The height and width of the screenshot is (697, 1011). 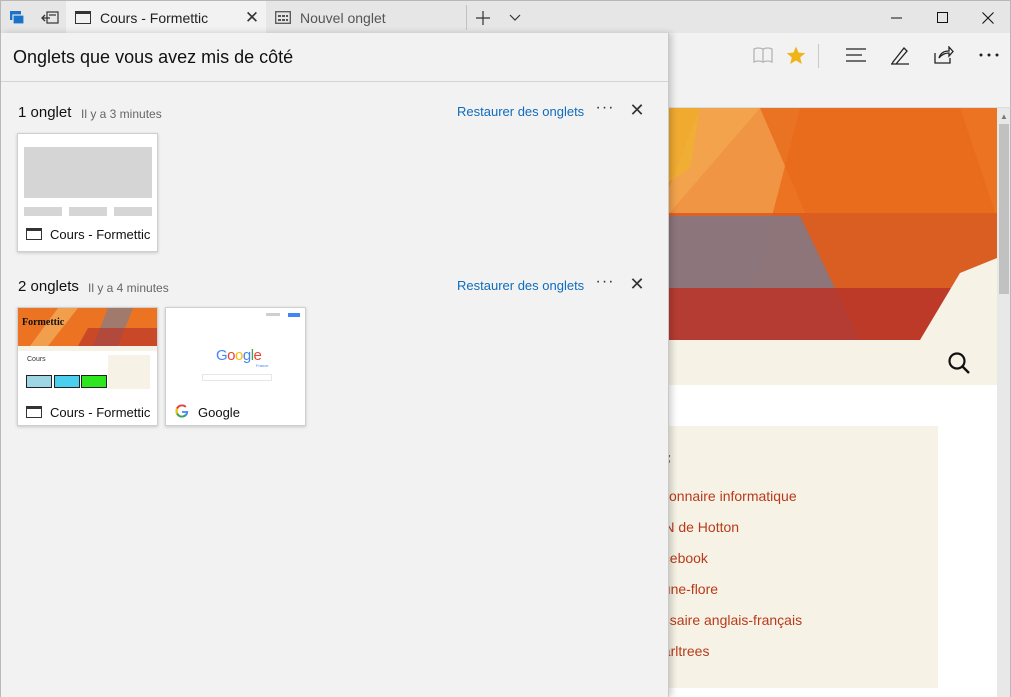 What do you see at coordinates (728, 620) in the screenshot?
I see `site-link: ossaire anglais-français` at bounding box center [728, 620].